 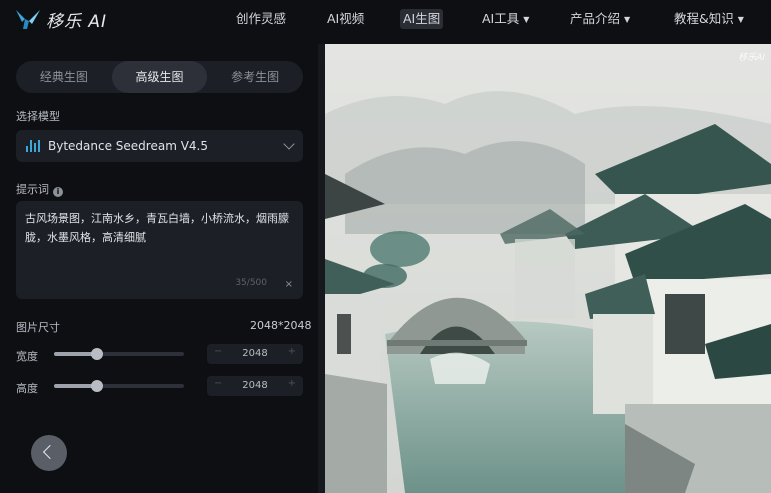 I want to click on model-select: Bytedance Seedream V4.5, so click(x=159, y=146).